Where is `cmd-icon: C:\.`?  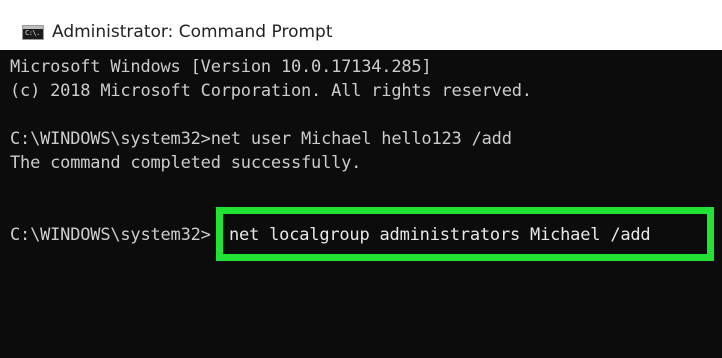 cmd-icon: C:\. is located at coordinates (33, 32).